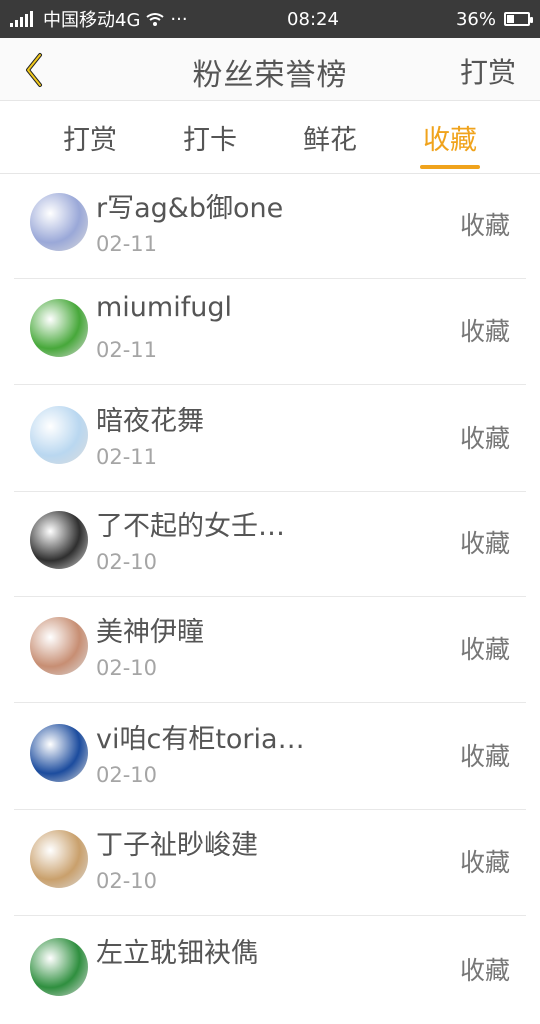 The image size is (540, 1024). I want to click on user-name: r写ag&b御one, so click(190, 208).